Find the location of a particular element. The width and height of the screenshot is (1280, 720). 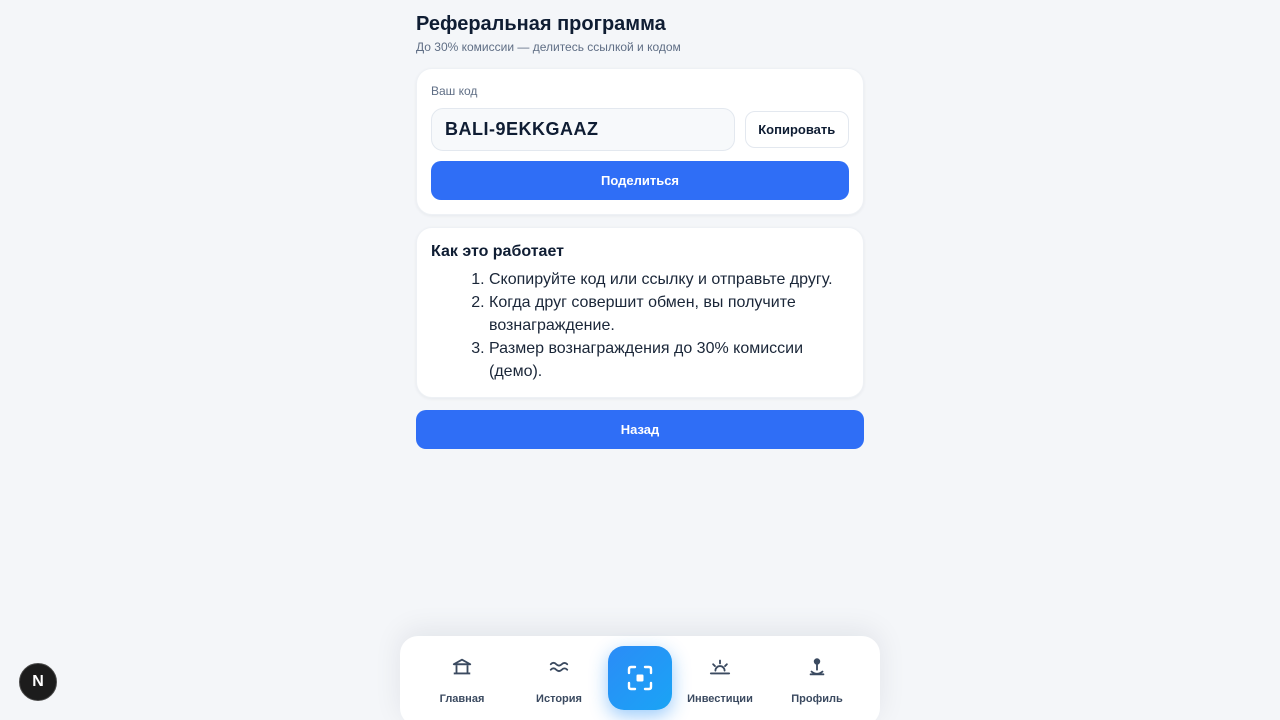

waves-icon is located at coordinates (559, 667).